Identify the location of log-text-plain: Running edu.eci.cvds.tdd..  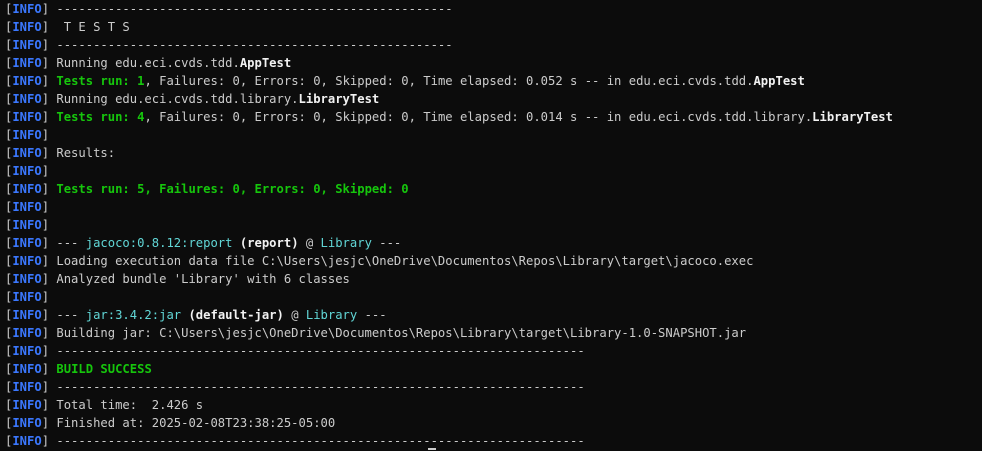
(144, 63).